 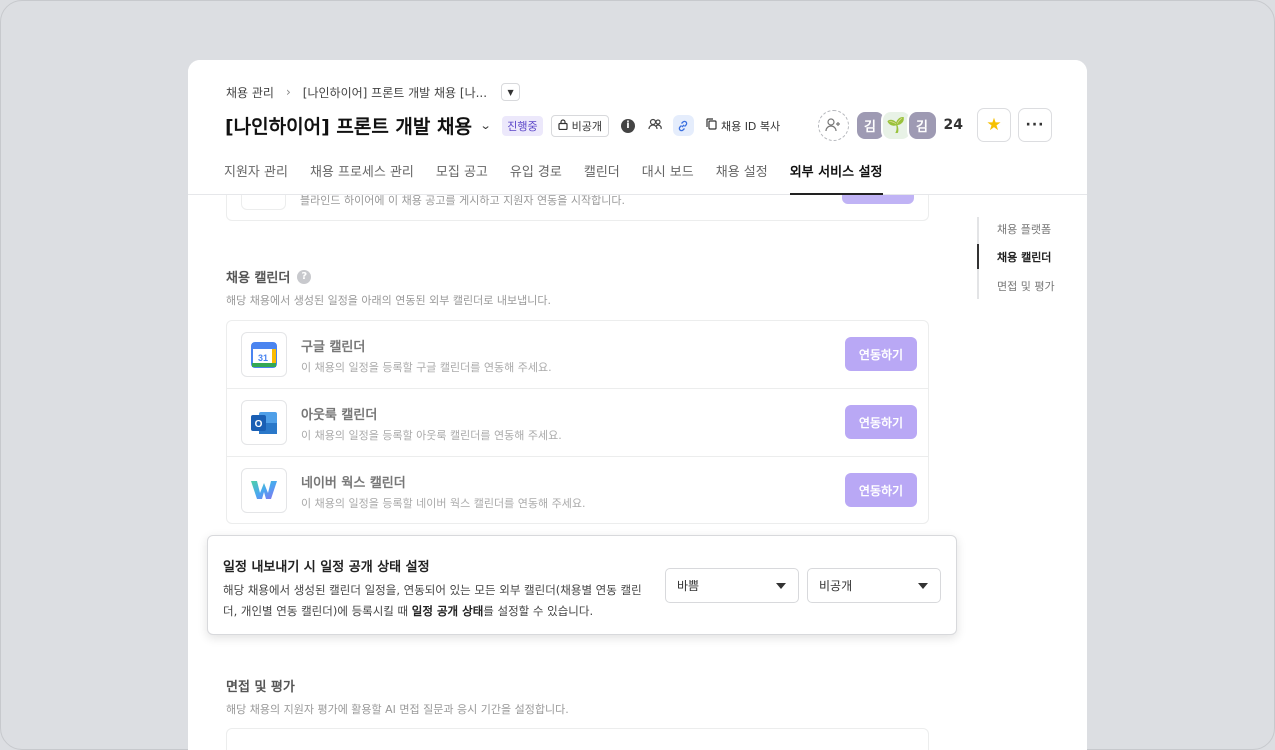 What do you see at coordinates (339, 415) in the screenshot?
I see `calendar-name: 아웃룩 캘린더` at bounding box center [339, 415].